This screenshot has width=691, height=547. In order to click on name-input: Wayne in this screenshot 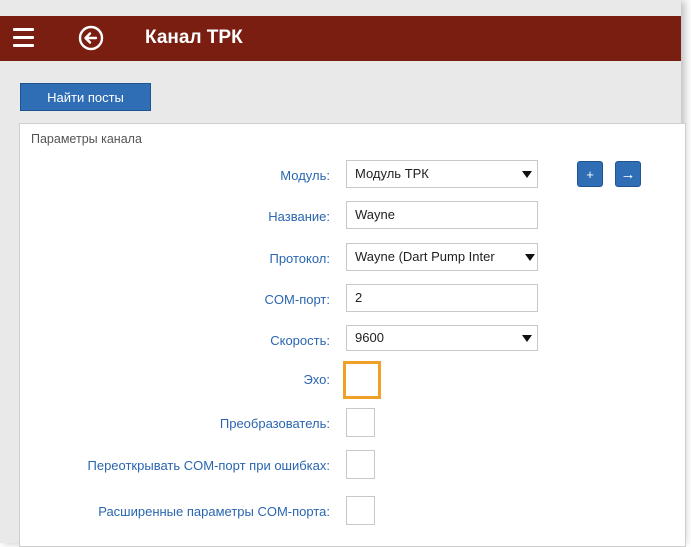, I will do `click(442, 215)`.